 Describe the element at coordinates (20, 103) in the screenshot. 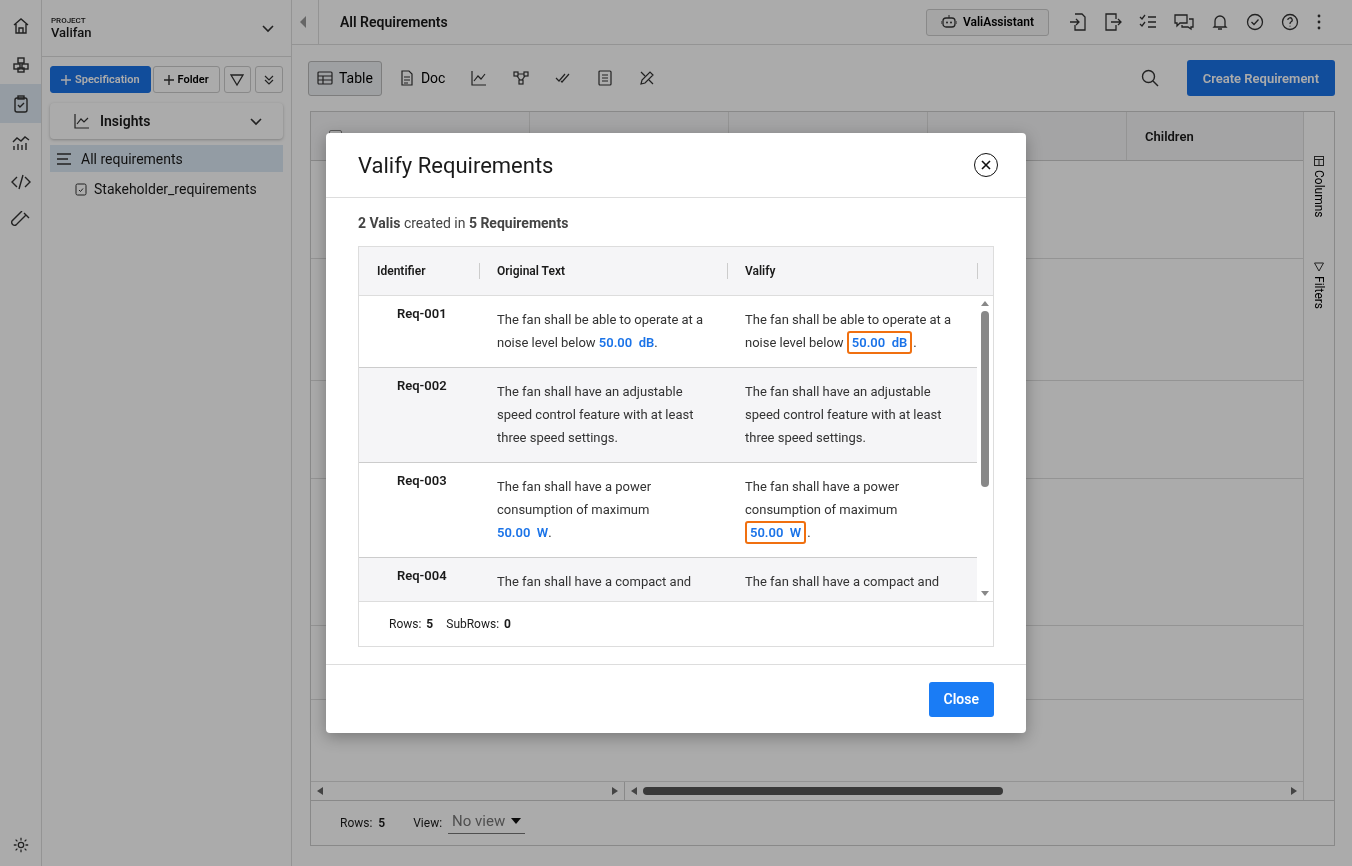

I see `rail-item` at that location.